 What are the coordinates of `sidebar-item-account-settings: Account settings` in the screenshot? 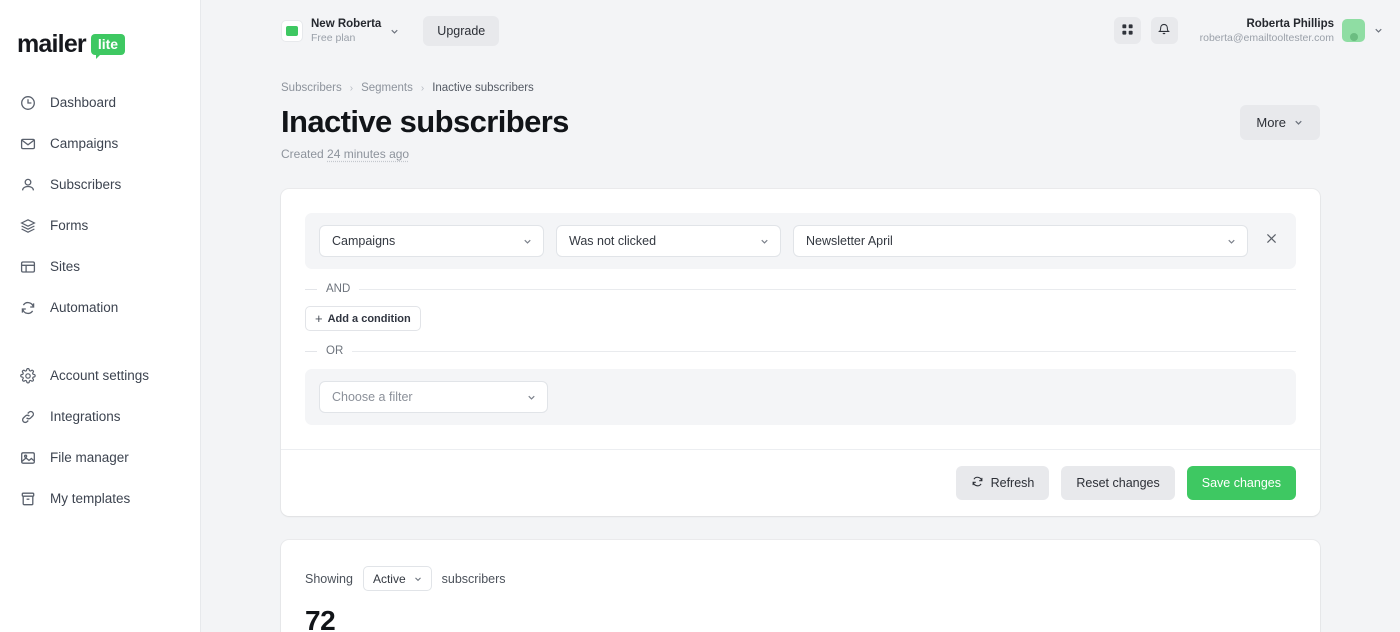 It's located at (100, 375).